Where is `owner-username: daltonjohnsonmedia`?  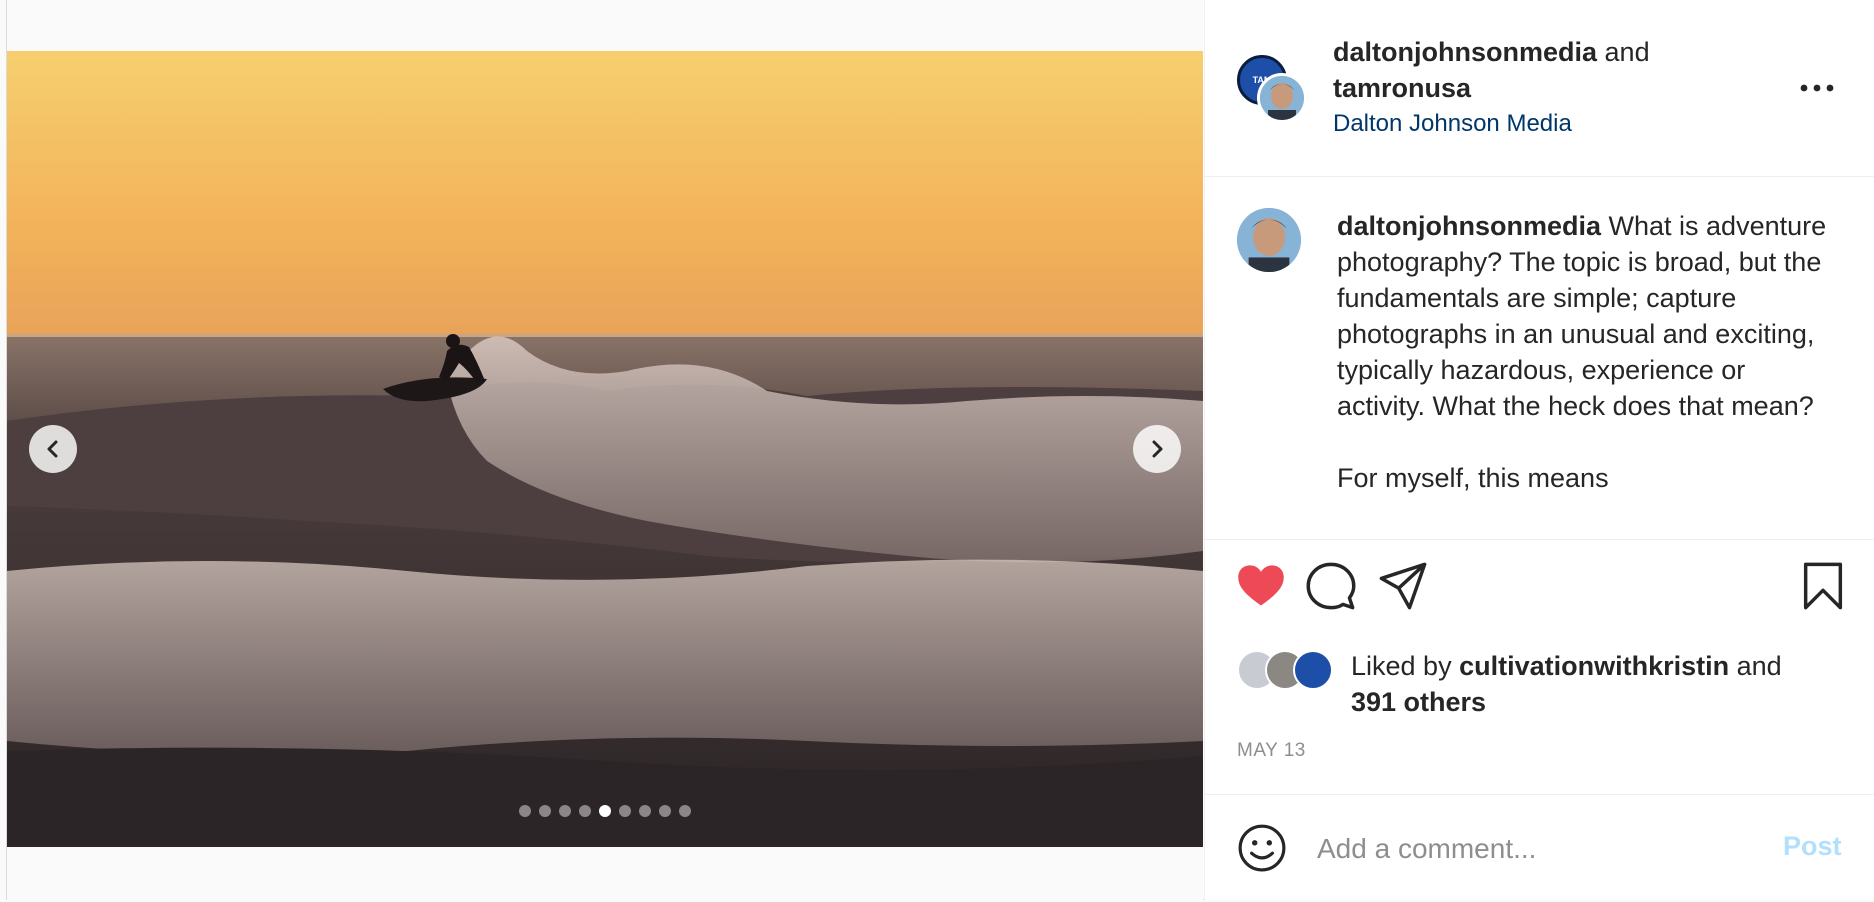
owner-username: daltonjohnsonmedia is located at coordinates (1465, 52).